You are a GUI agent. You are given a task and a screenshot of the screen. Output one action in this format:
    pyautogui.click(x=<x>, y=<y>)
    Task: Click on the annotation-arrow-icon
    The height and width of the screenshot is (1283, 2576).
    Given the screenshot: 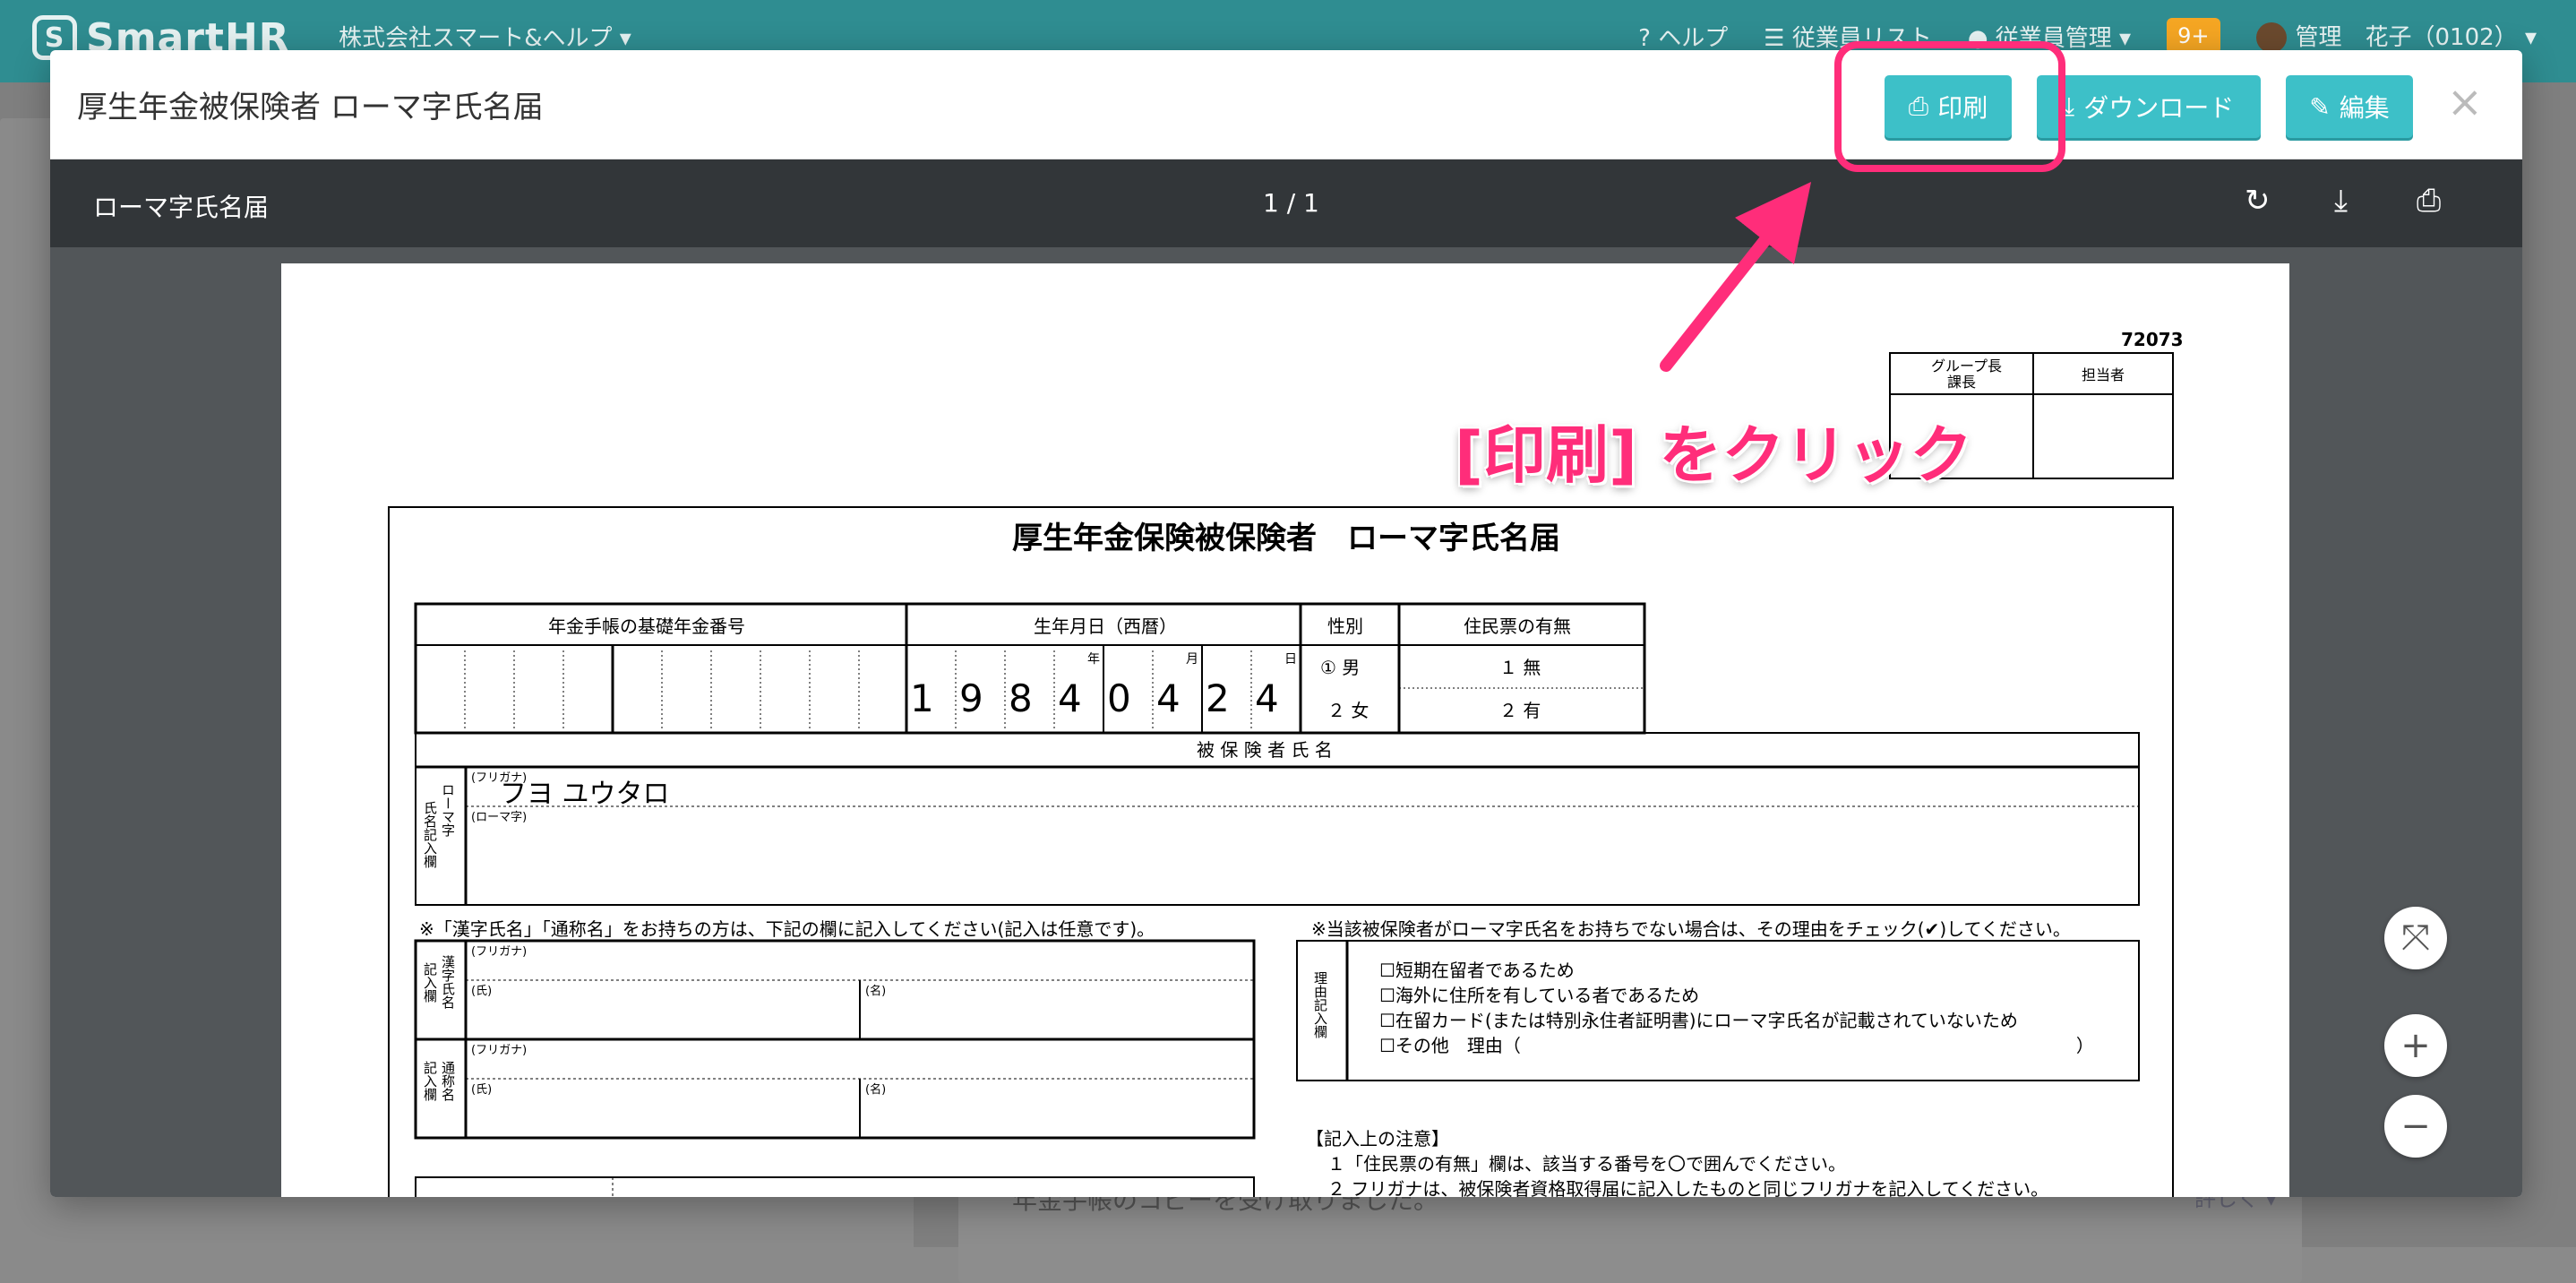 What is the action you would take?
    pyautogui.click(x=1736, y=277)
    